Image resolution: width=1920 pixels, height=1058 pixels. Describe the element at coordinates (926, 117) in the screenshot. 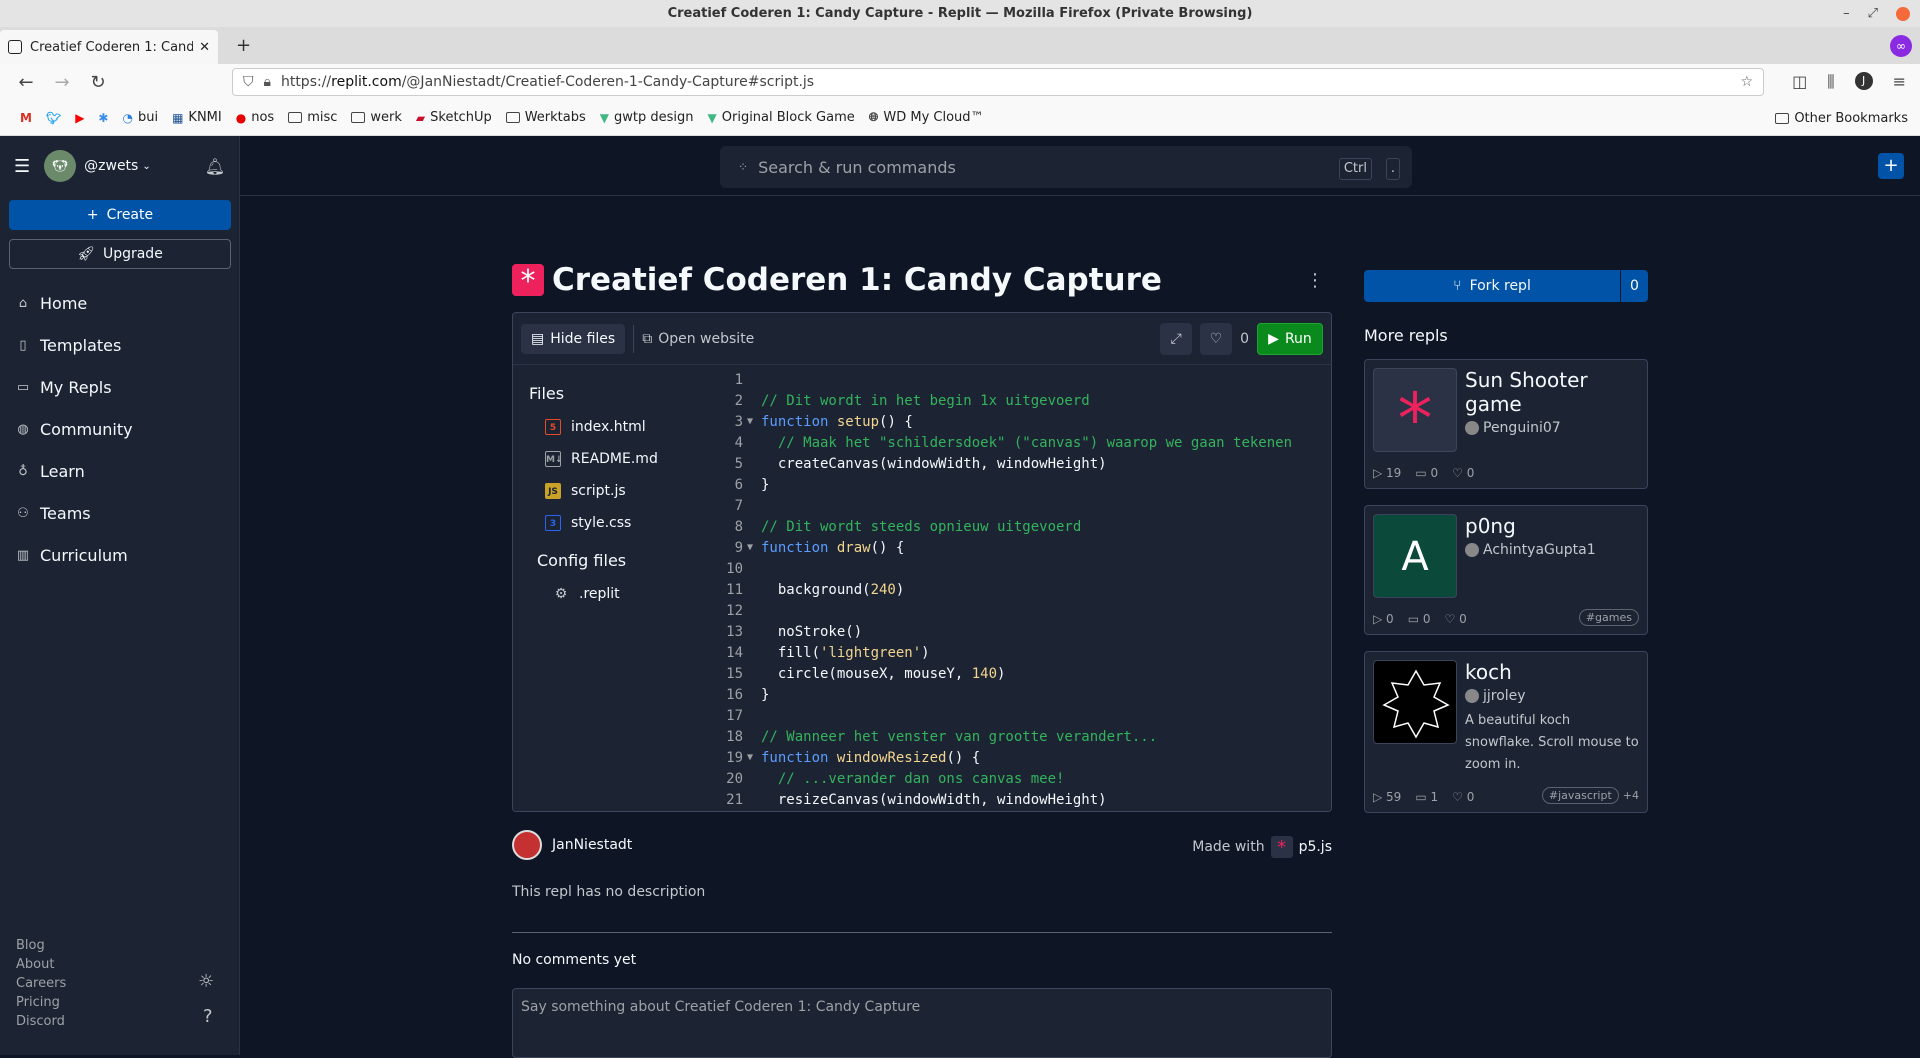

I see `bookmark-wd-my-cloud-: 🌐︎ WD My Cloud™` at that location.